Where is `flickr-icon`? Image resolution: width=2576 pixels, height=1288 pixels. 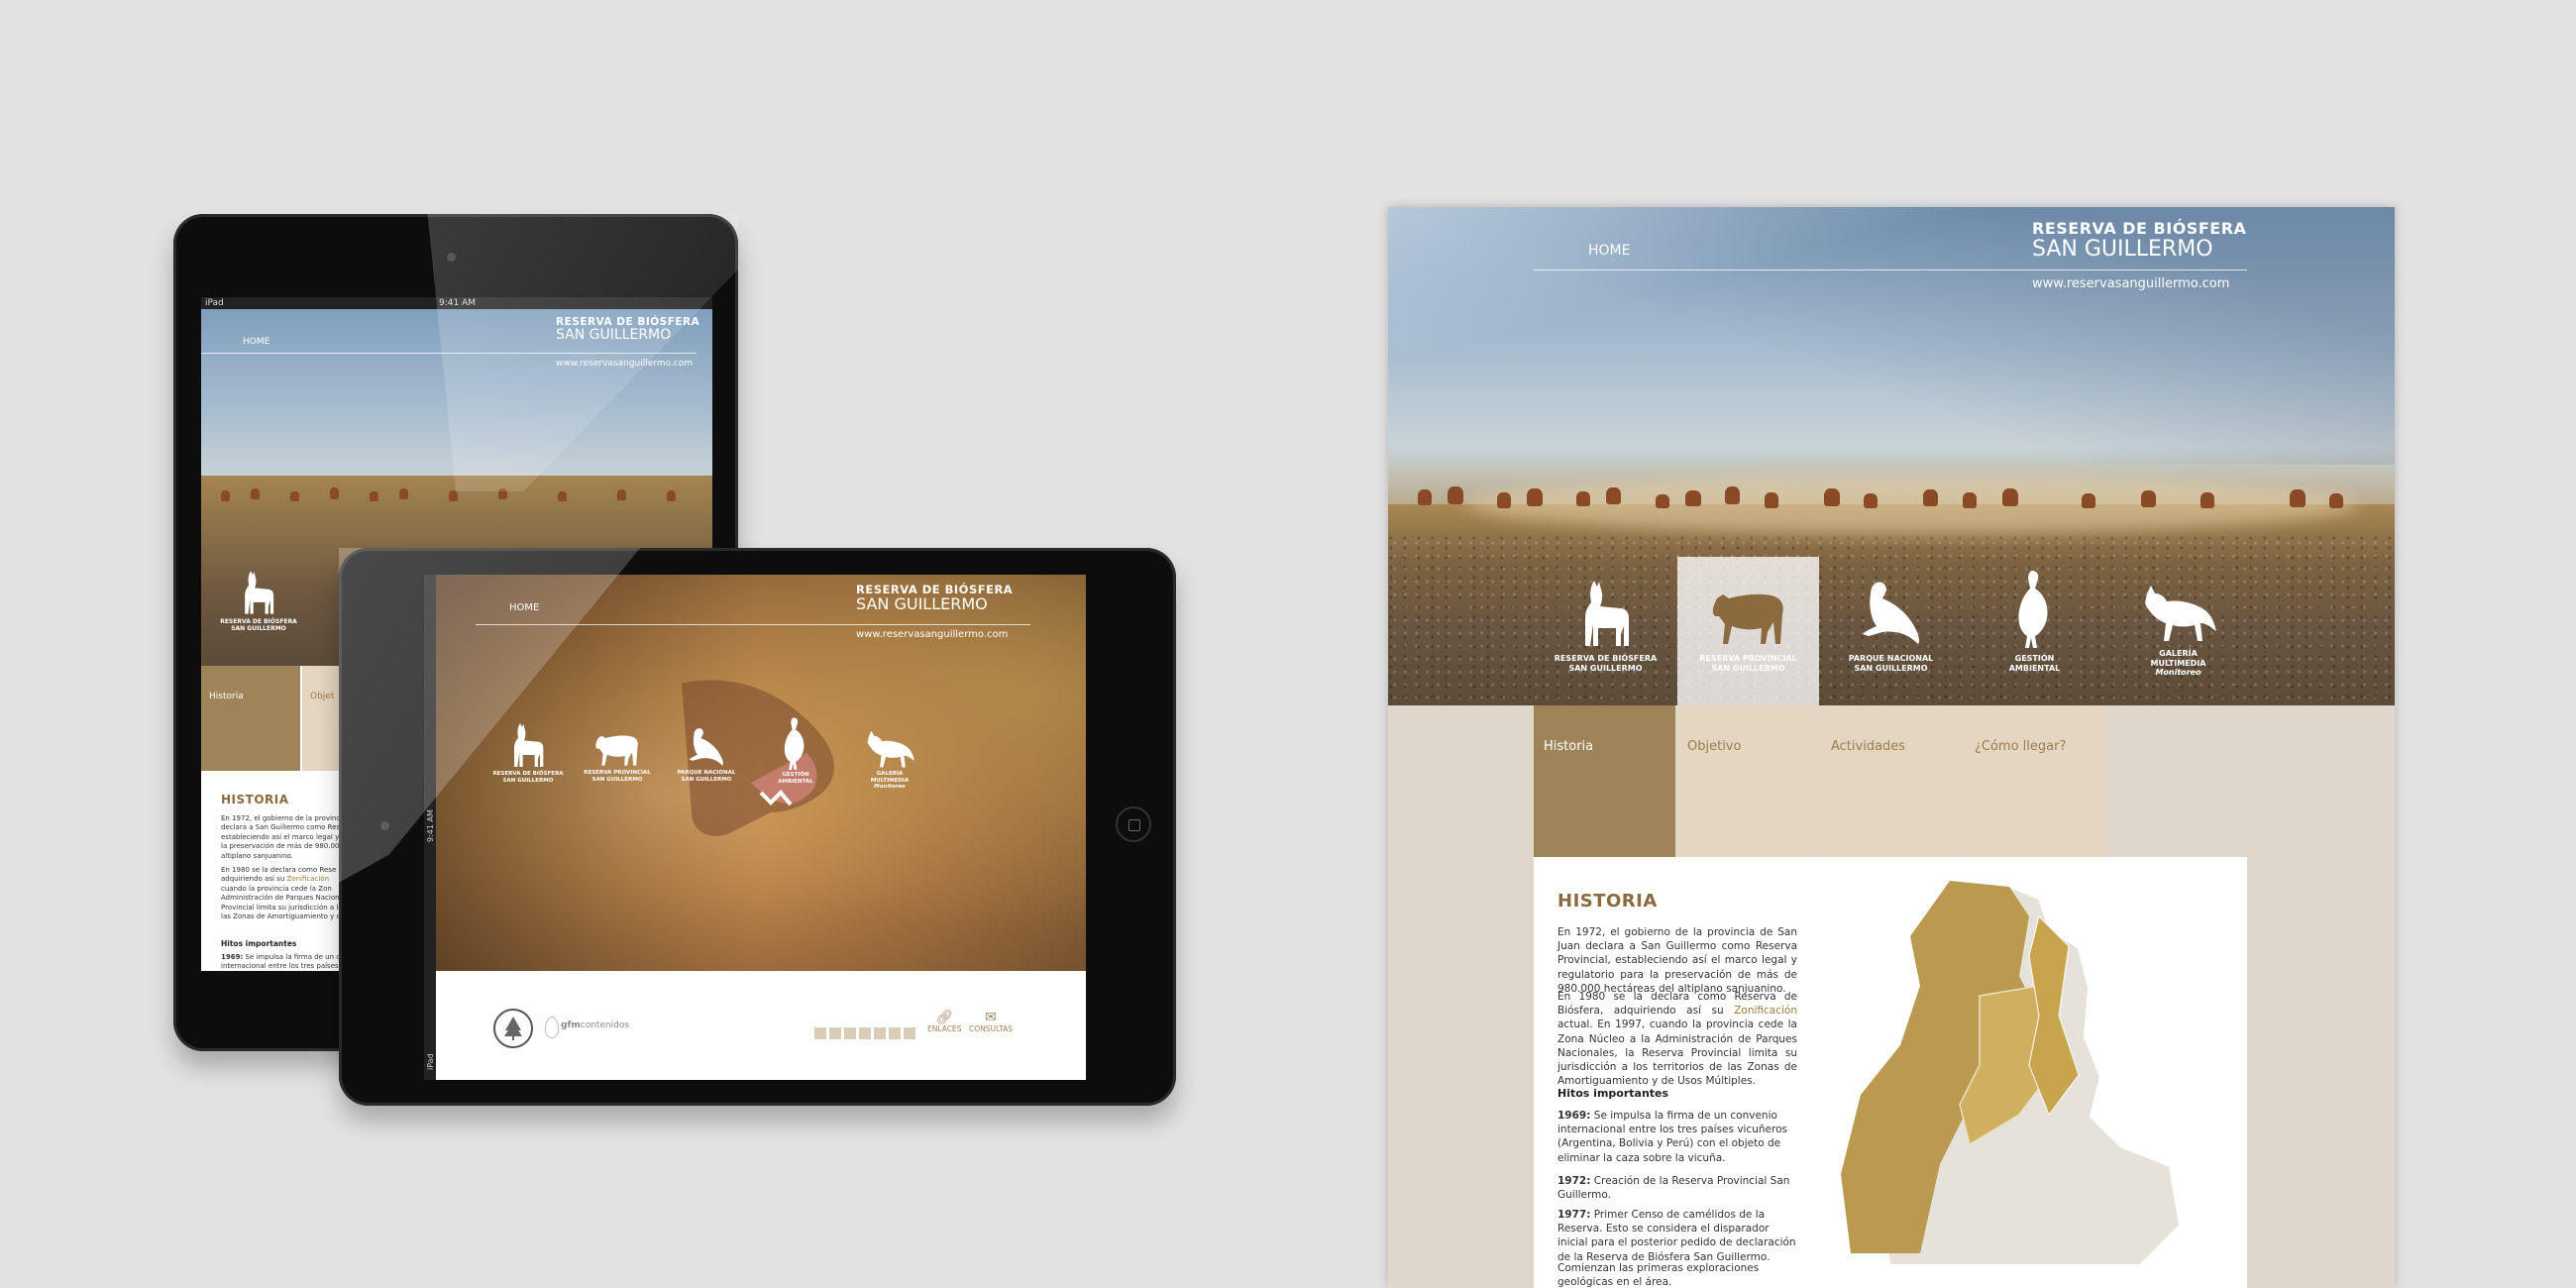 flickr-icon is located at coordinates (895, 1033).